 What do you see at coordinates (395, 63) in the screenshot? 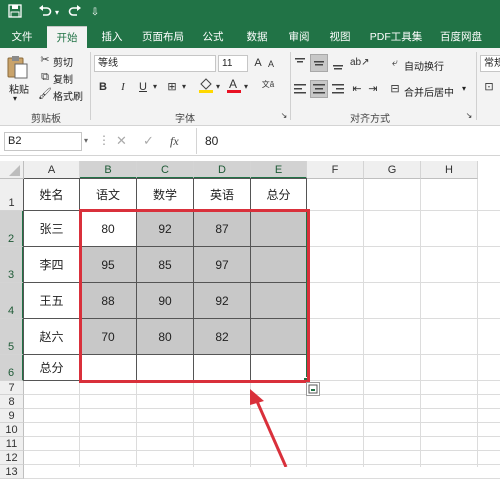
I see `wrap-text-icon: ⤶` at bounding box center [395, 63].